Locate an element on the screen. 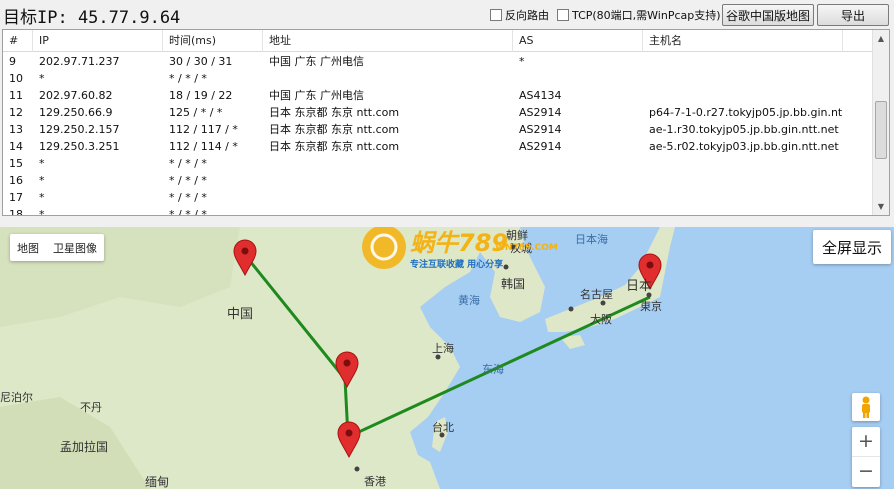 The height and width of the screenshot is (489, 894). map-label-nagoya: 名古屋 is located at coordinates (596, 294).